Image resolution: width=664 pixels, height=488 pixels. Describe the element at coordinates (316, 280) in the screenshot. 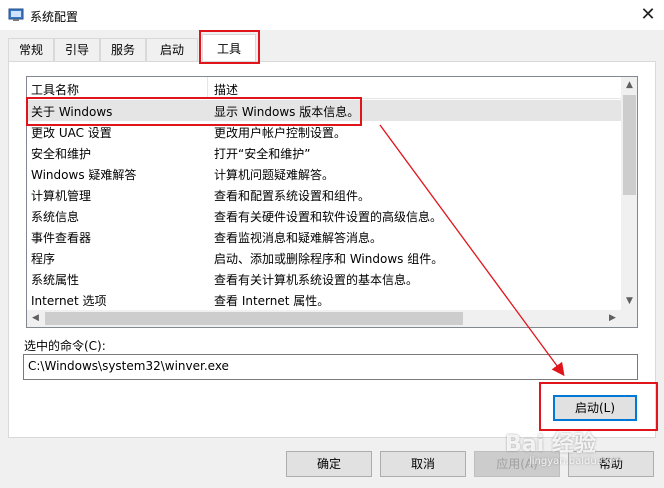

I see `tool-description: 查看有关计算机系统设置的基本信息。` at that location.